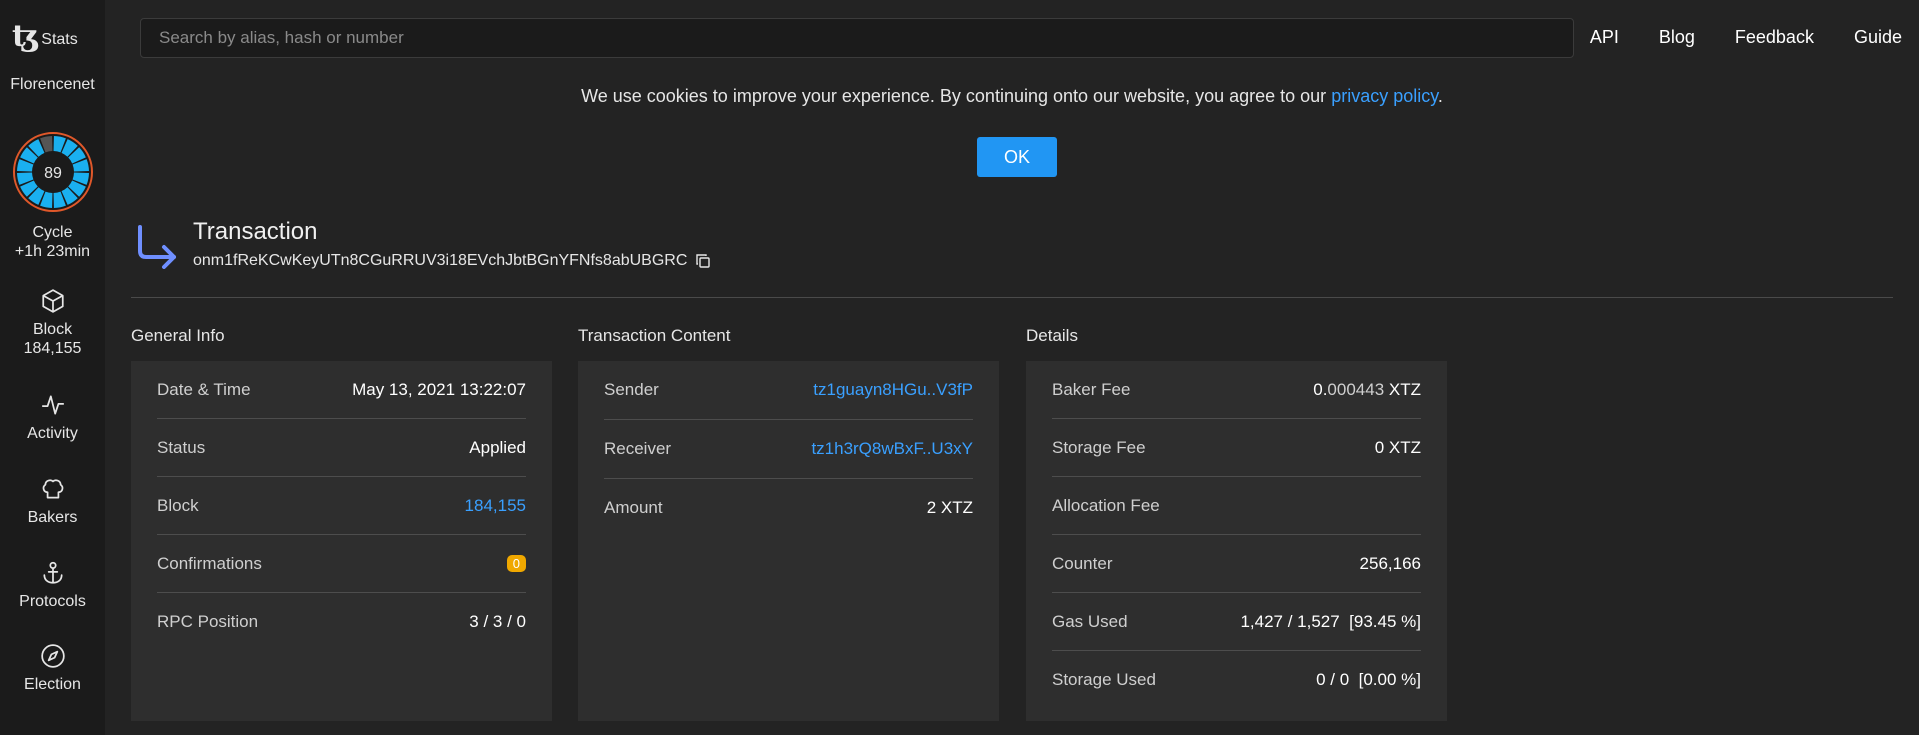 Image resolution: width=1919 pixels, height=735 pixels. Describe the element at coordinates (788, 508) in the screenshot. I see `table-row: Amount 2 XTZ` at that location.